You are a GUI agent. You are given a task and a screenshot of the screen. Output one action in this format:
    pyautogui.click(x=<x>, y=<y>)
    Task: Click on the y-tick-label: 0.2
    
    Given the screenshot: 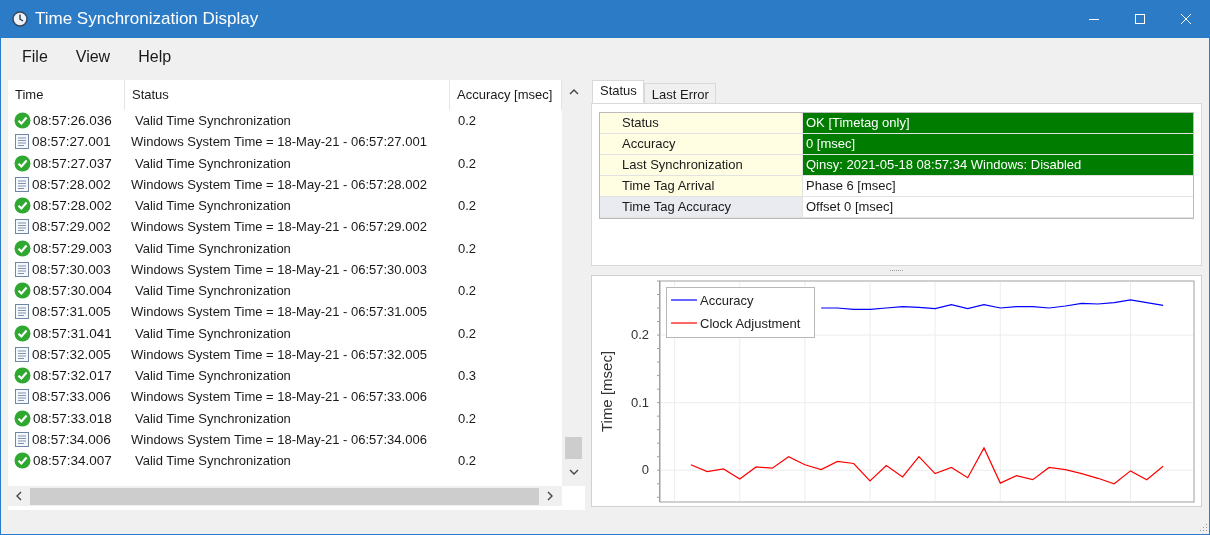 What is the action you would take?
    pyautogui.click(x=639, y=335)
    